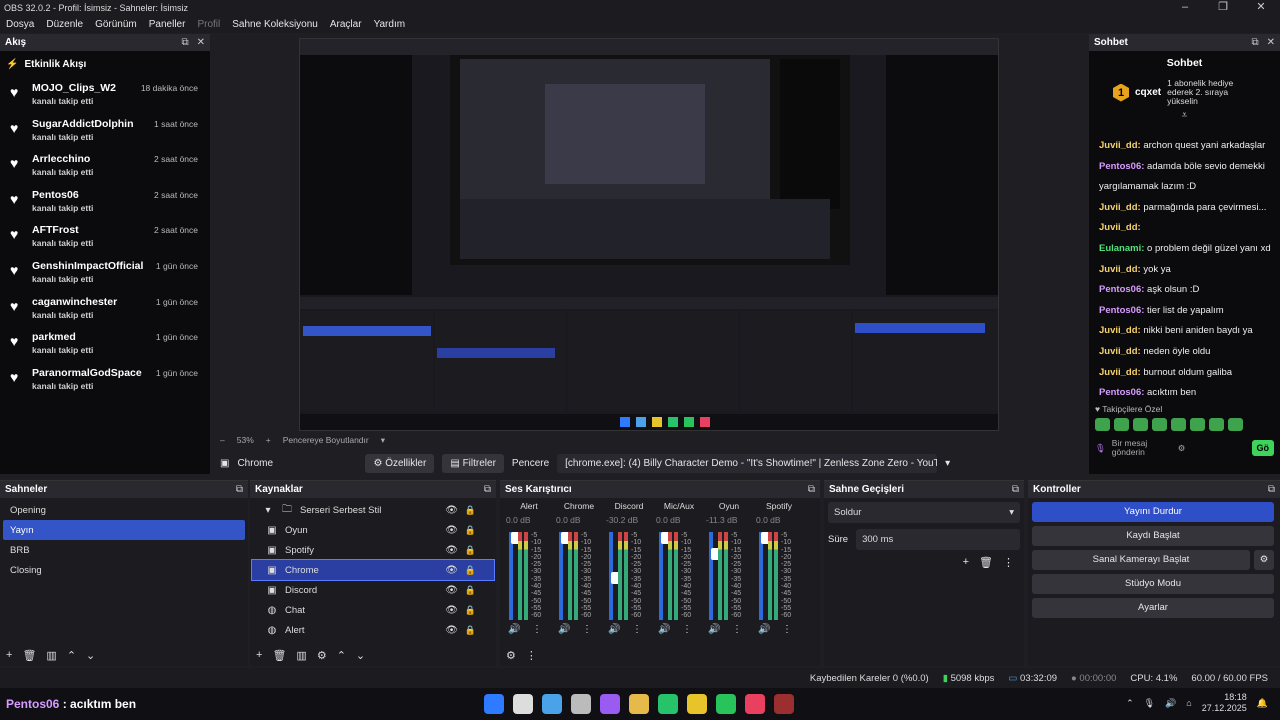  Describe the element at coordinates (64, 24) in the screenshot. I see `menu-duzenle: Düzenle` at that location.